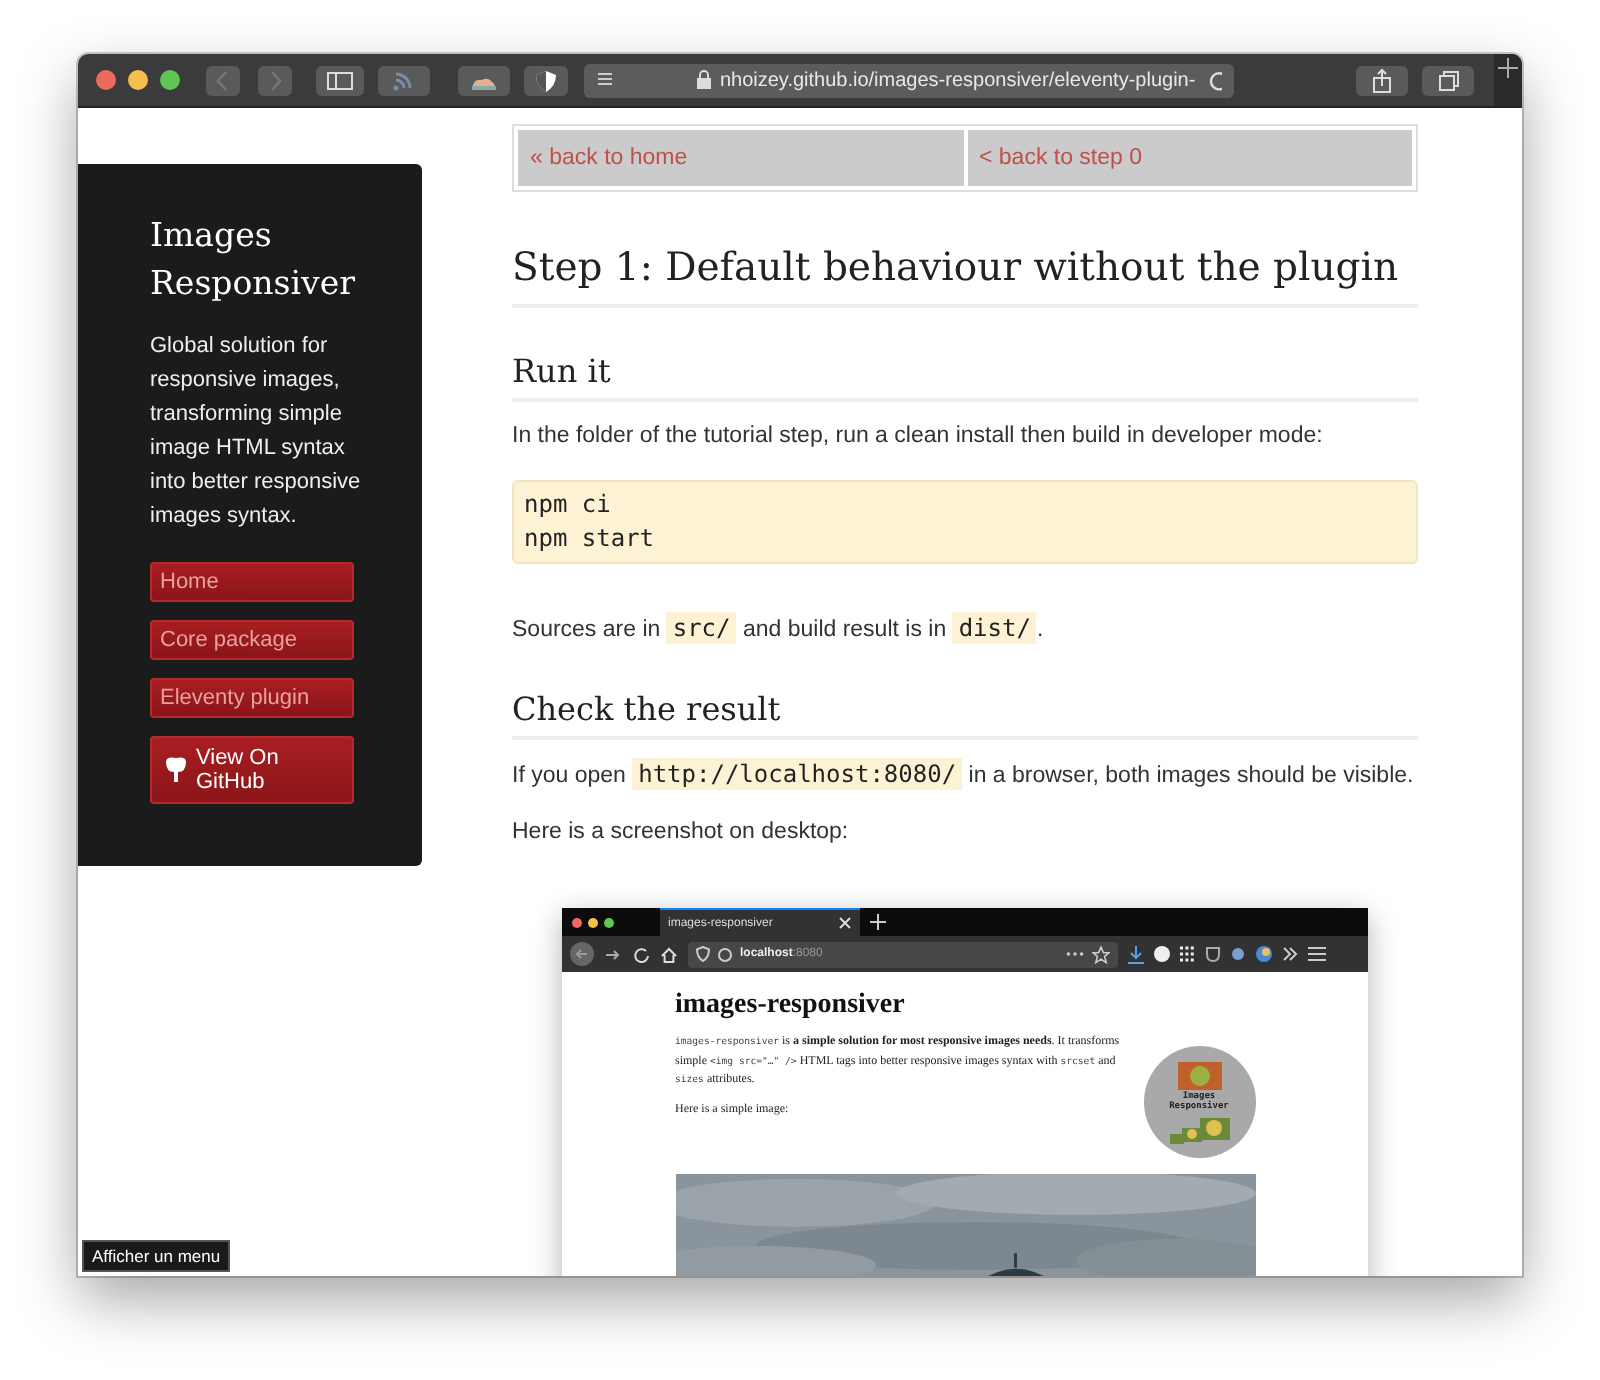  Describe the element at coordinates (791, 1006) in the screenshot. I see `page-heading: images-responsiver` at that location.